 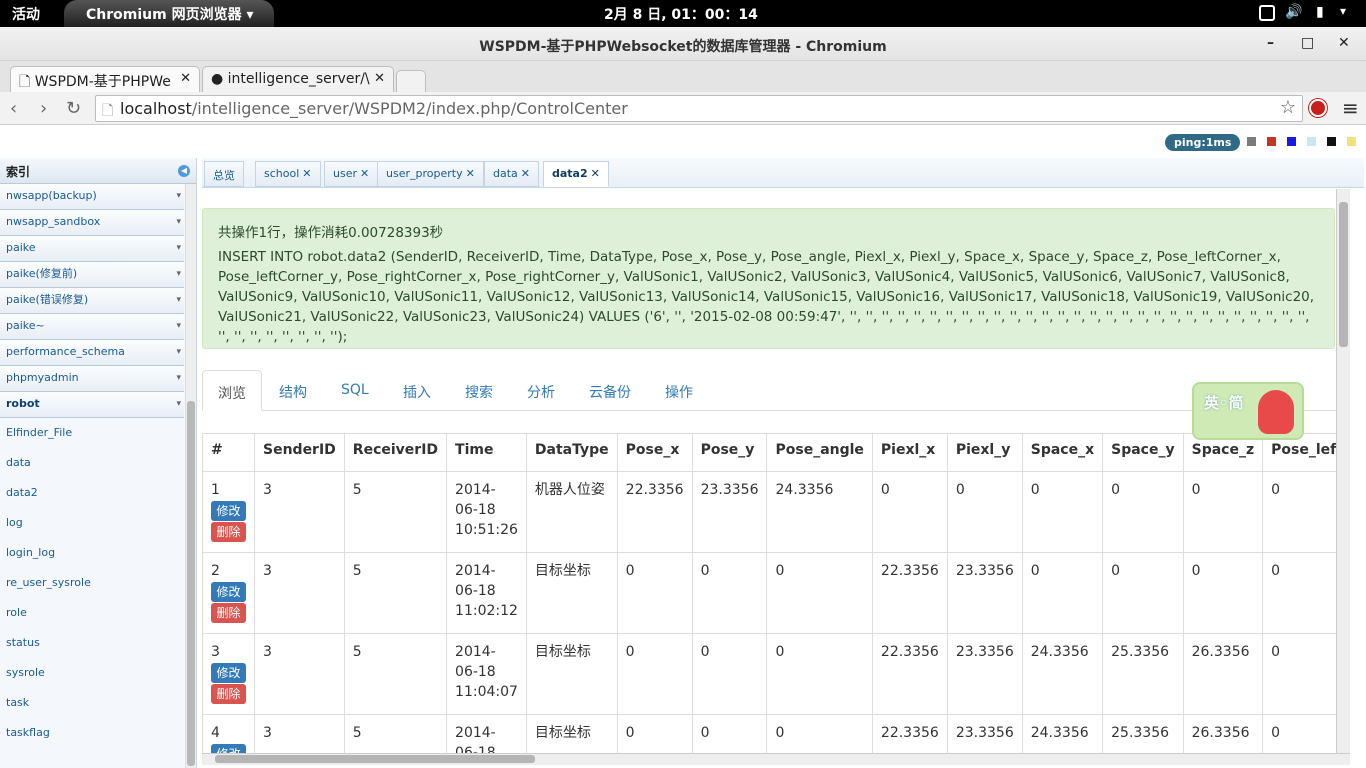 What do you see at coordinates (417, 390) in the screenshot?
I see `content-tab-3: 插入` at bounding box center [417, 390].